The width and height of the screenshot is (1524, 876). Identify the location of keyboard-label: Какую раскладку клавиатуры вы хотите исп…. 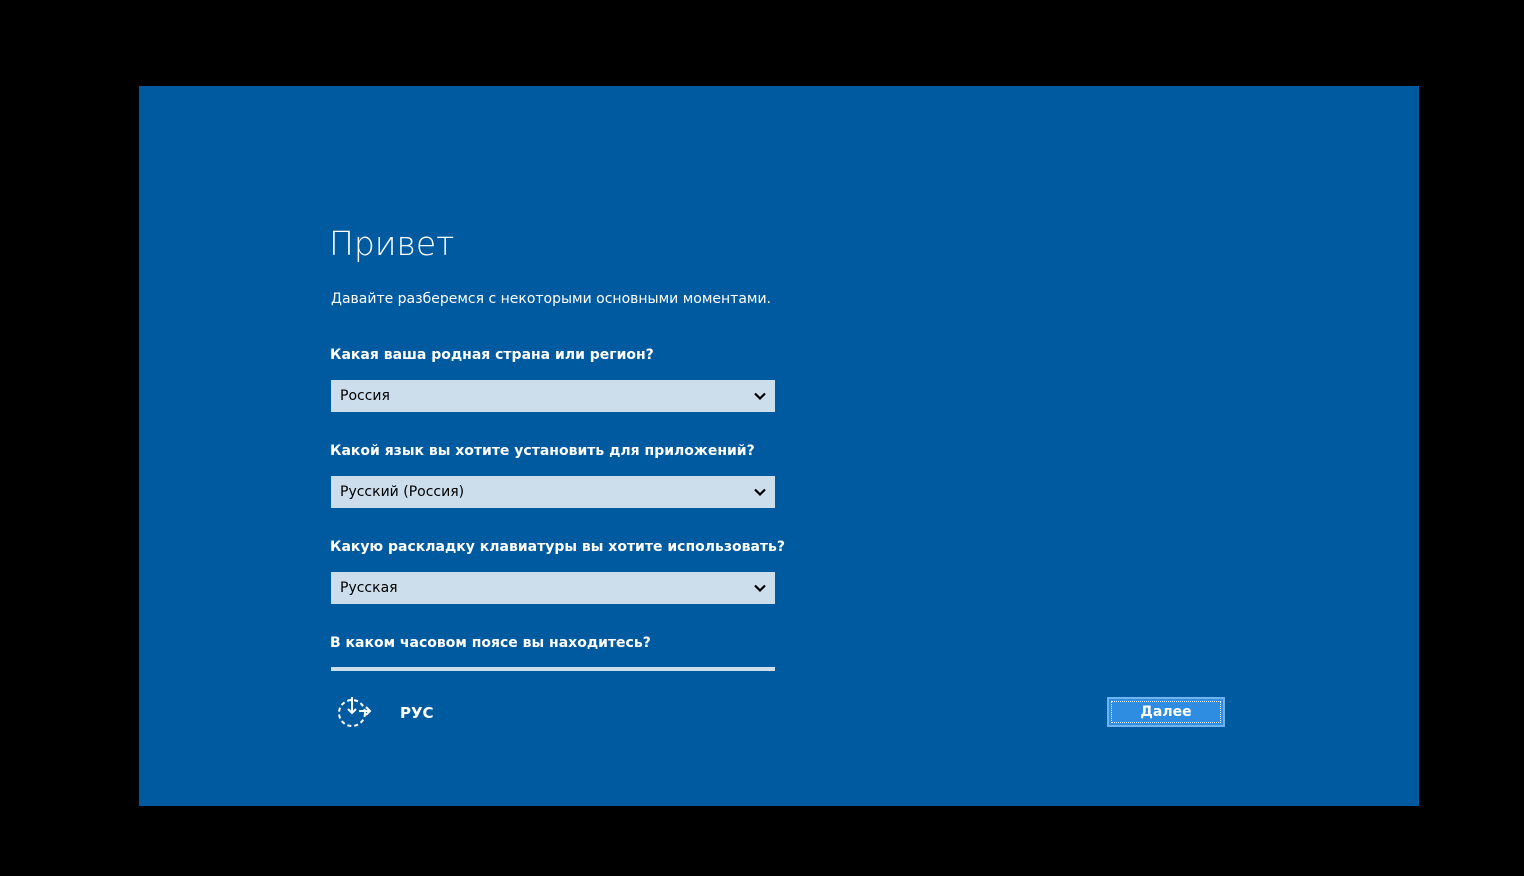
(557, 547).